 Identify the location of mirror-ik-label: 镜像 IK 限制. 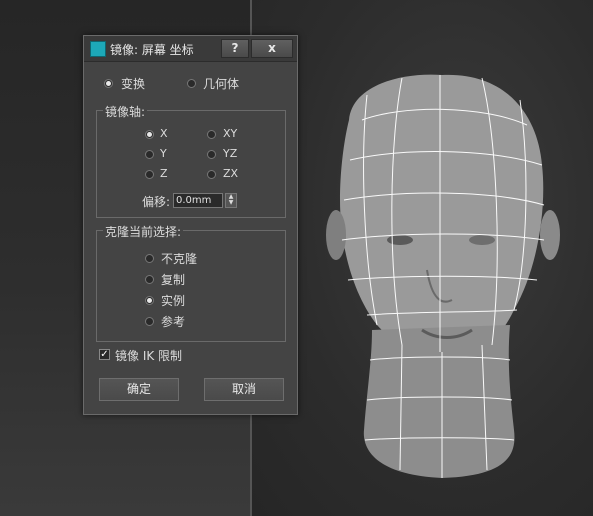
(149, 356).